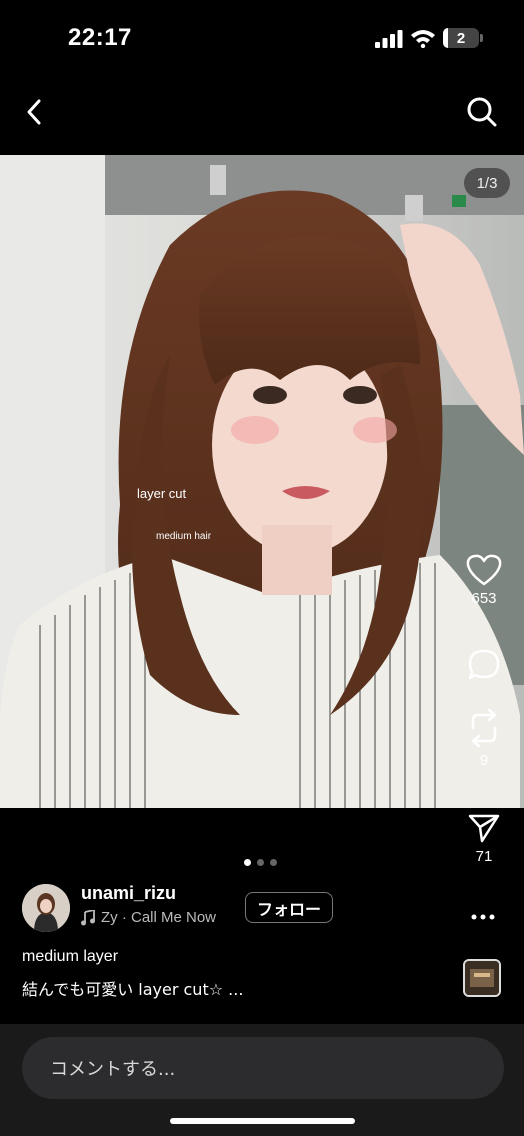 The image size is (524, 1136). Describe the element at coordinates (262, 40) in the screenshot. I see `status-bar: 22:17 2` at that location.